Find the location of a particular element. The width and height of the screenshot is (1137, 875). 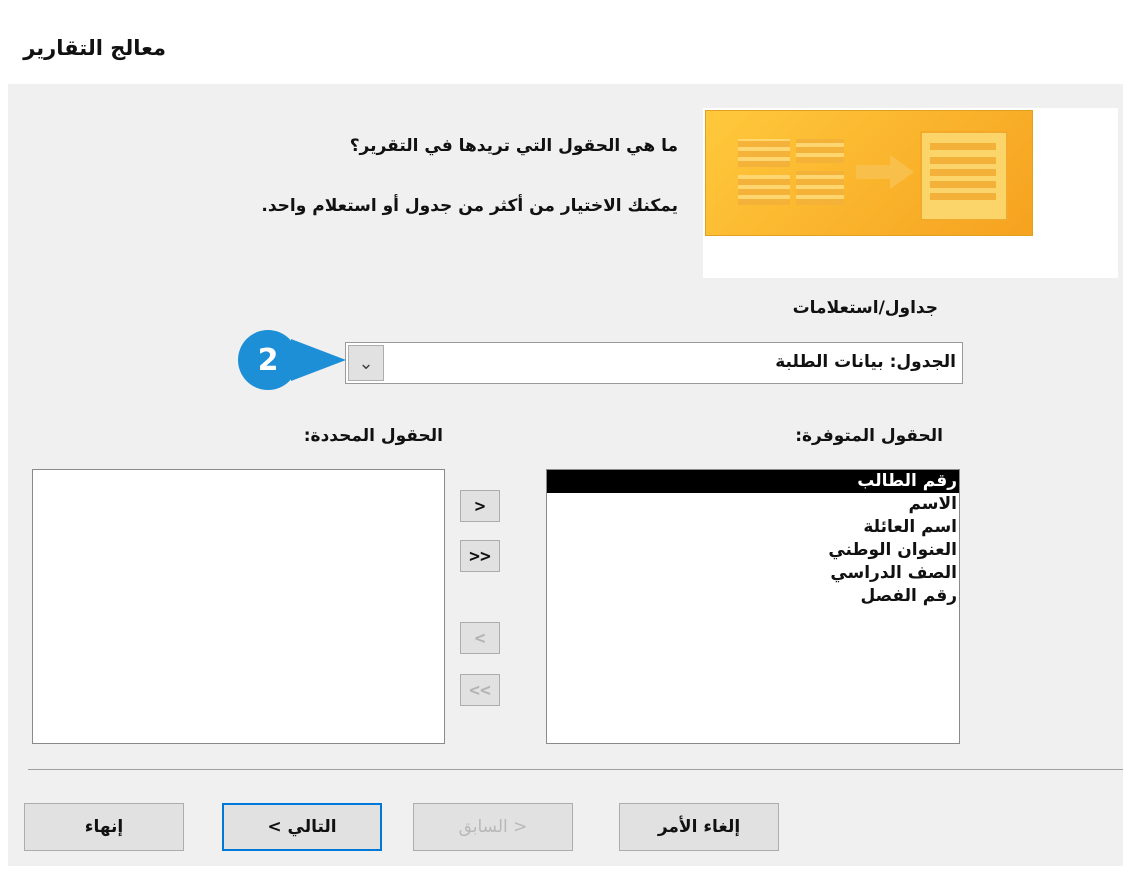

step-callout-badge: 2 is located at coordinates (268, 360).